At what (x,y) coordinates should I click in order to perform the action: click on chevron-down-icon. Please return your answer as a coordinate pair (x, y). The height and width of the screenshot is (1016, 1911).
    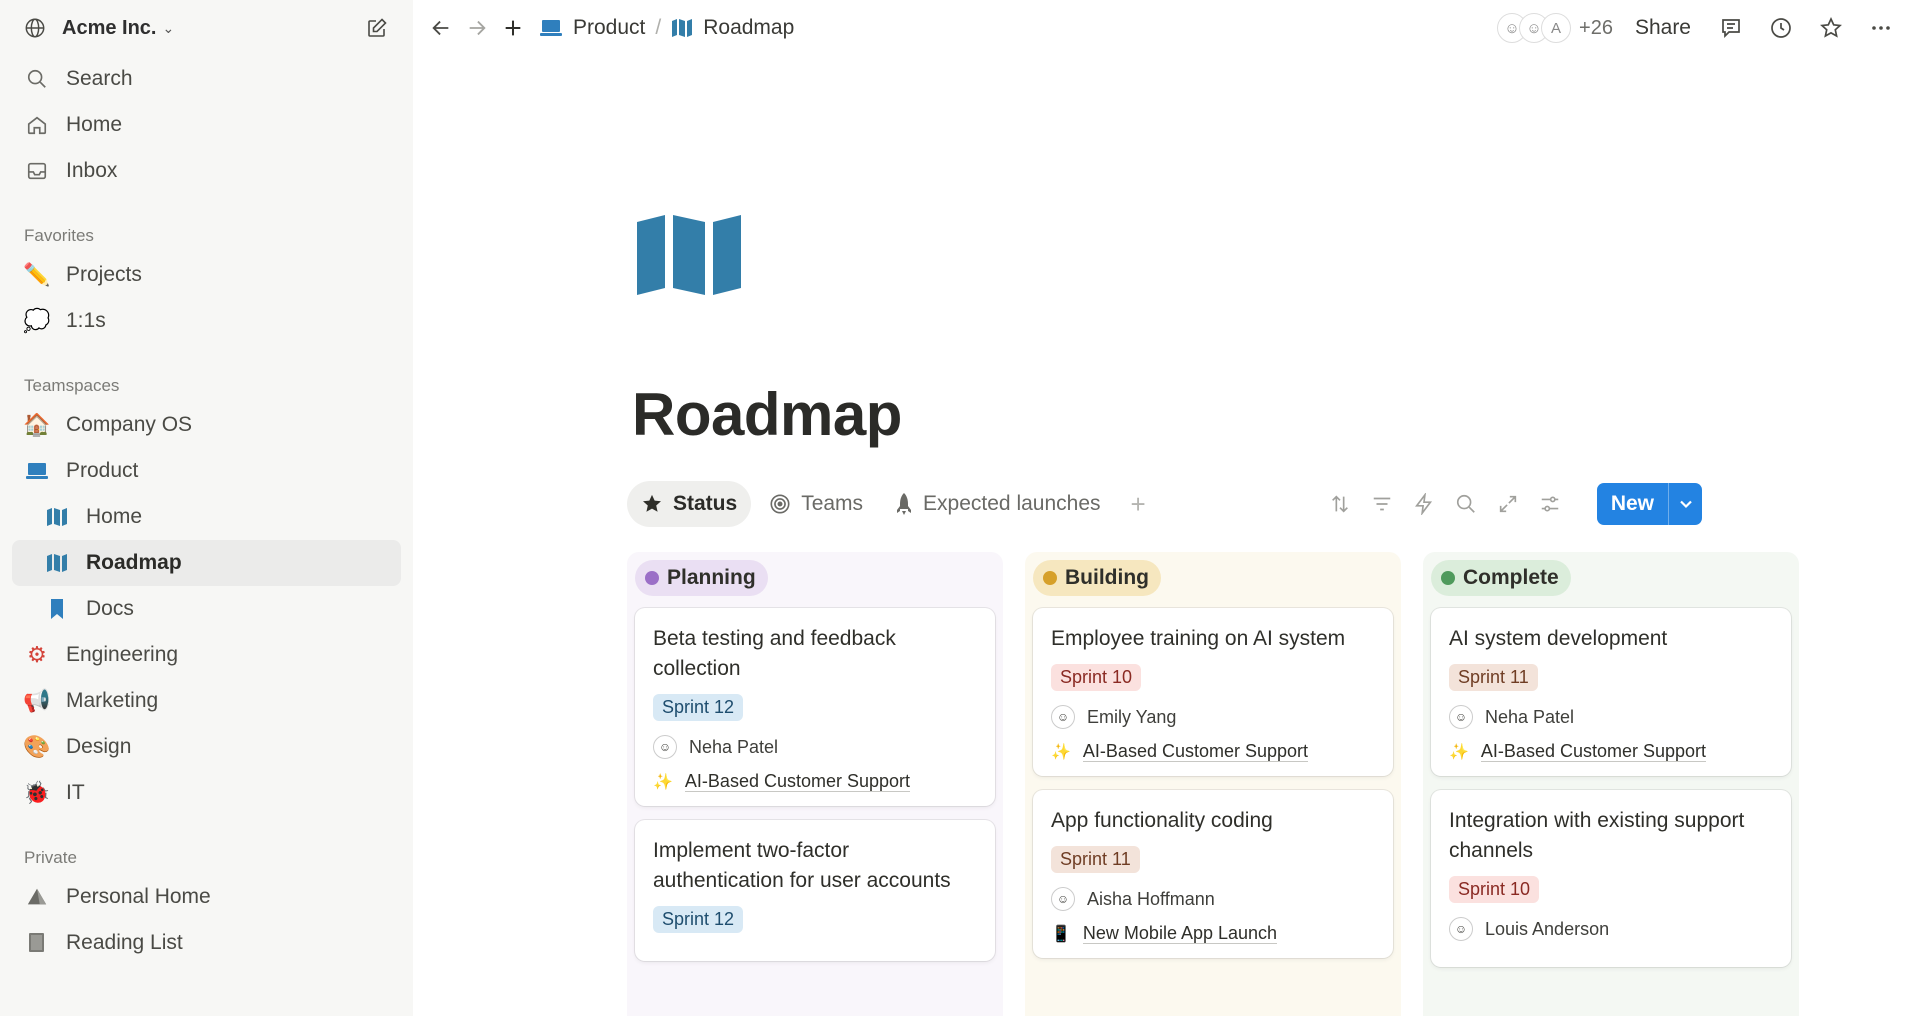
    Looking at the image, I should click on (1685, 504).